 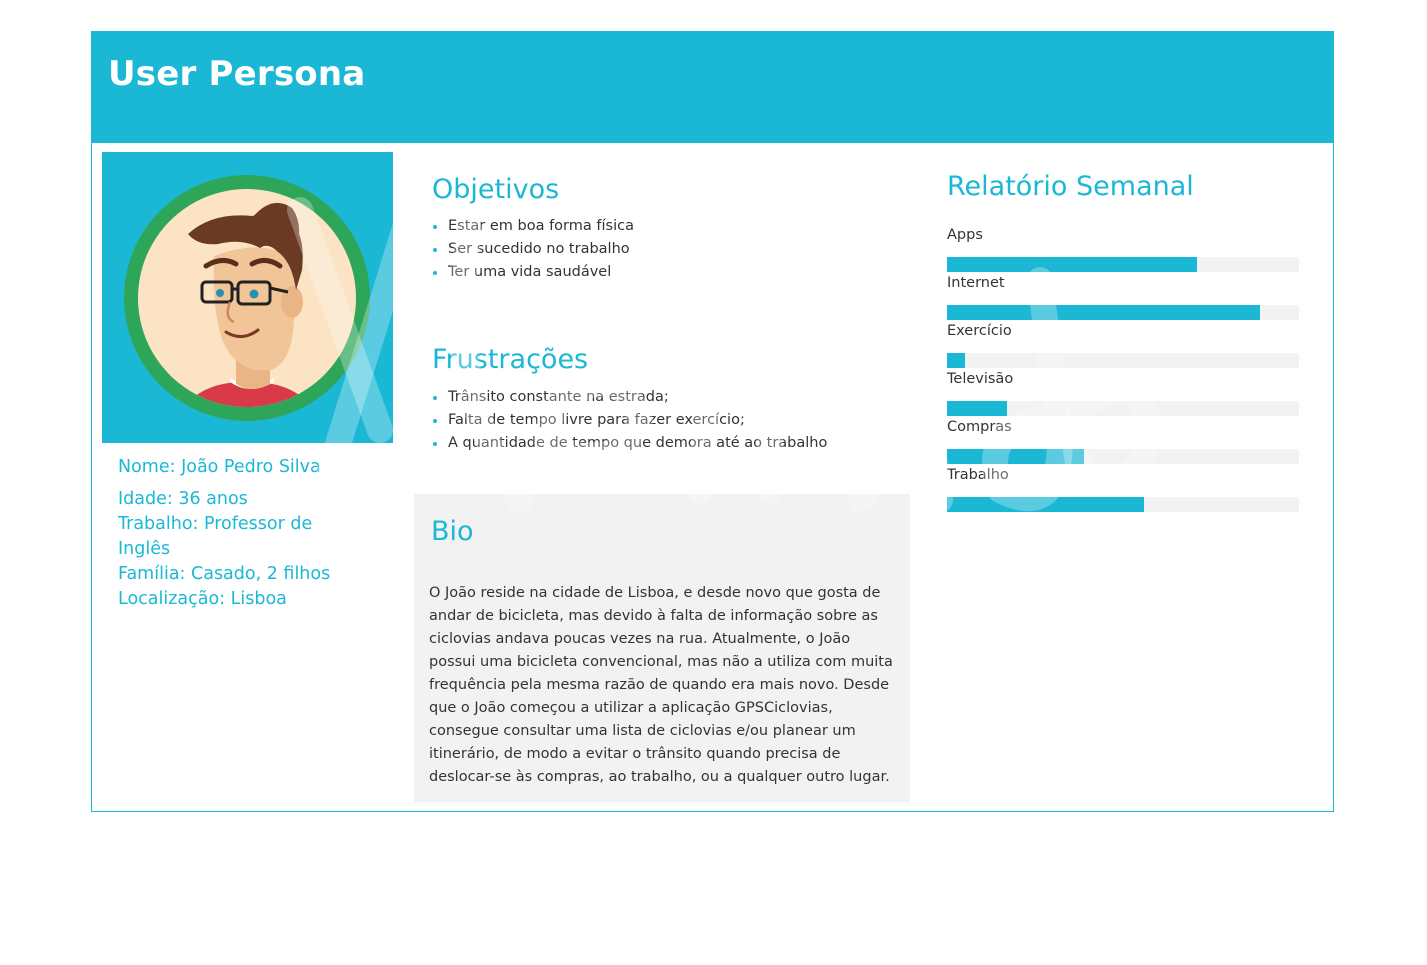 What do you see at coordinates (539, 249) in the screenshot?
I see `list-item-text: Ser sucedido no trabalho` at bounding box center [539, 249].